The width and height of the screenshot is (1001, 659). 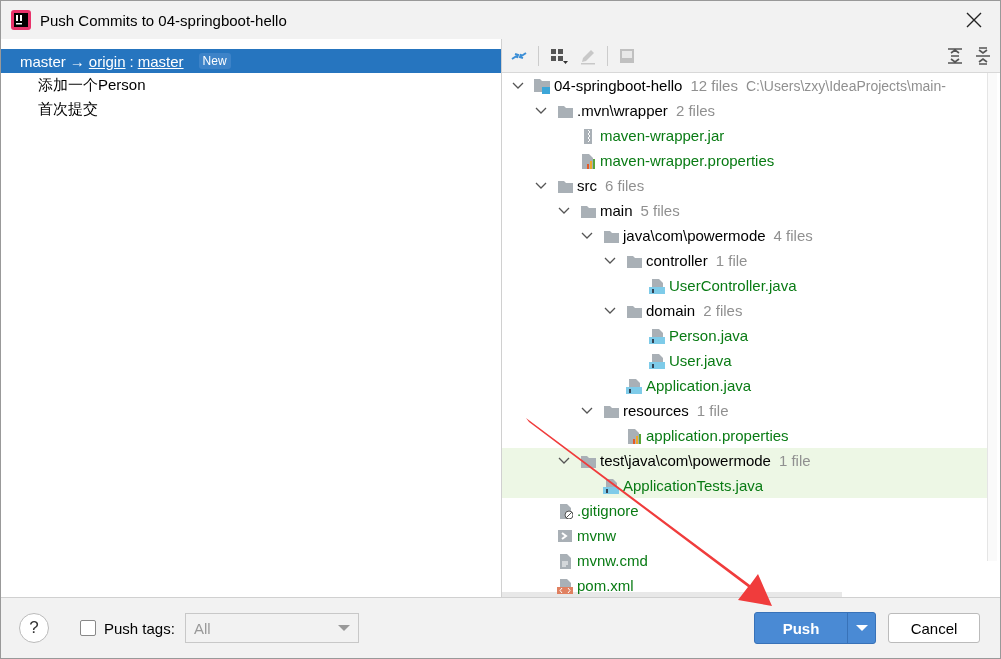 I want to click on file-count: 12 files, so click(x=714, y=85).